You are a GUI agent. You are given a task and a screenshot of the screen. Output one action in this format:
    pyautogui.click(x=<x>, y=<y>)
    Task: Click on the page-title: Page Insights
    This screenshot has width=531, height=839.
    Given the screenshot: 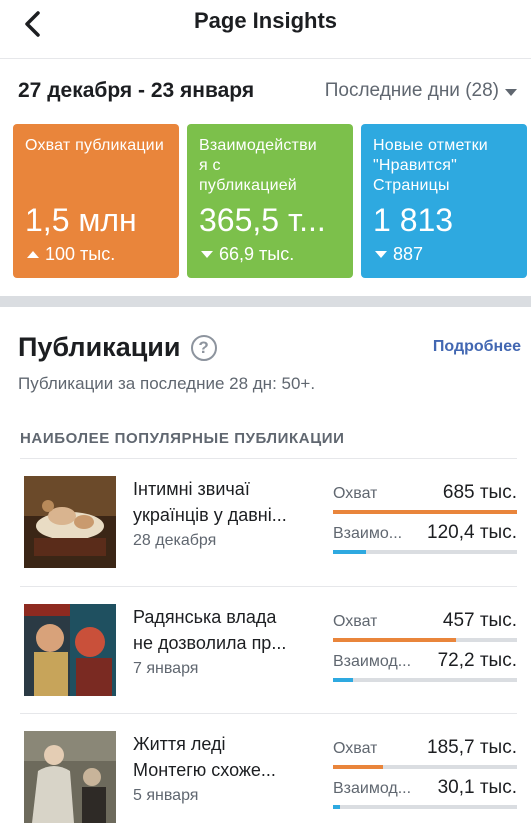 What is the action you would take?
    pyautogui.click(x=265, y=20)
    